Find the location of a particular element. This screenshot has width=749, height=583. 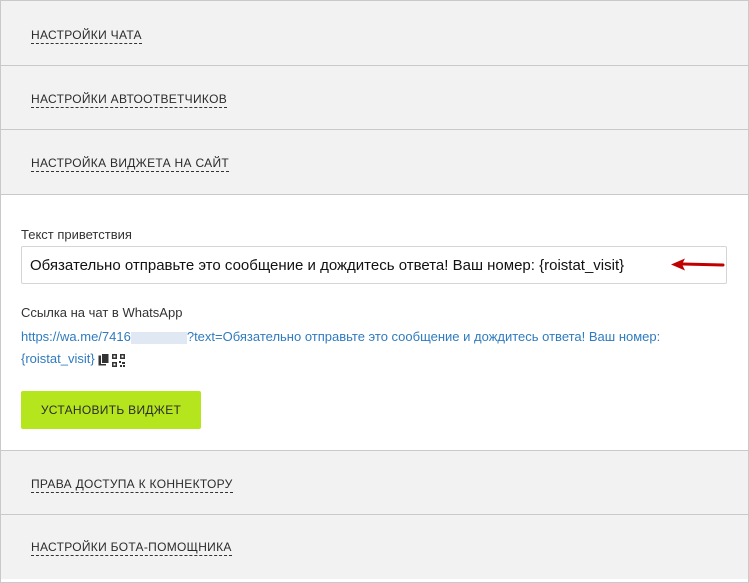

section-title-chat-settings: НАСТРОЙКИ ЧАТА is located at coordinates (86, 36).